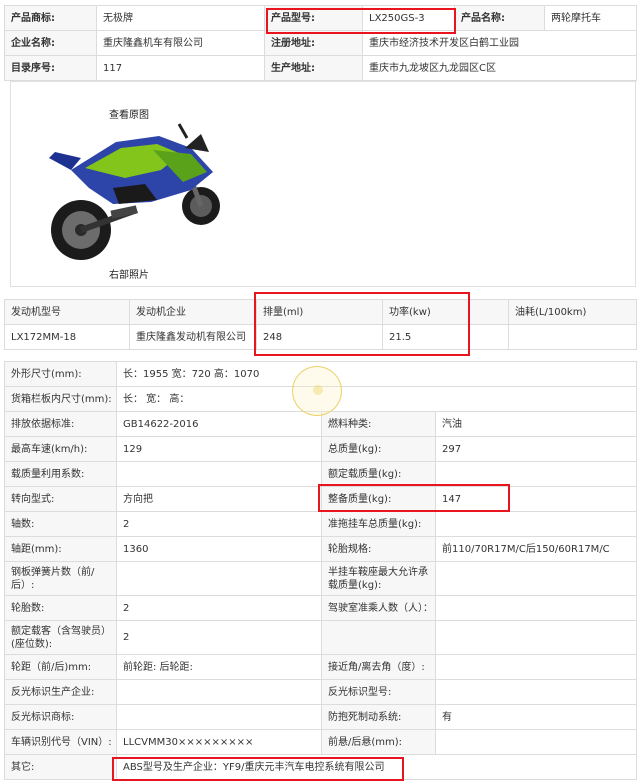  What do you see at coordinates (408, 18) in the screenshot?
I see `model-value: LX250GS-3` at bounding box center [408, 18].